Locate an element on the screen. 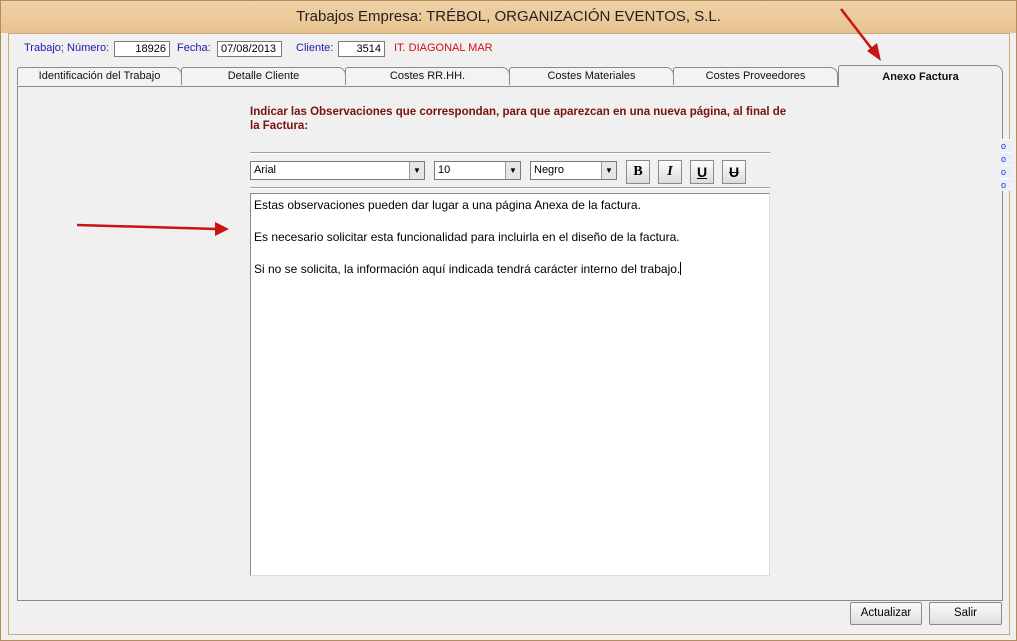 The height and width of the screenshot is (641, 1017). actualizar-button: Actualizar is located at coordinates (886, 613).